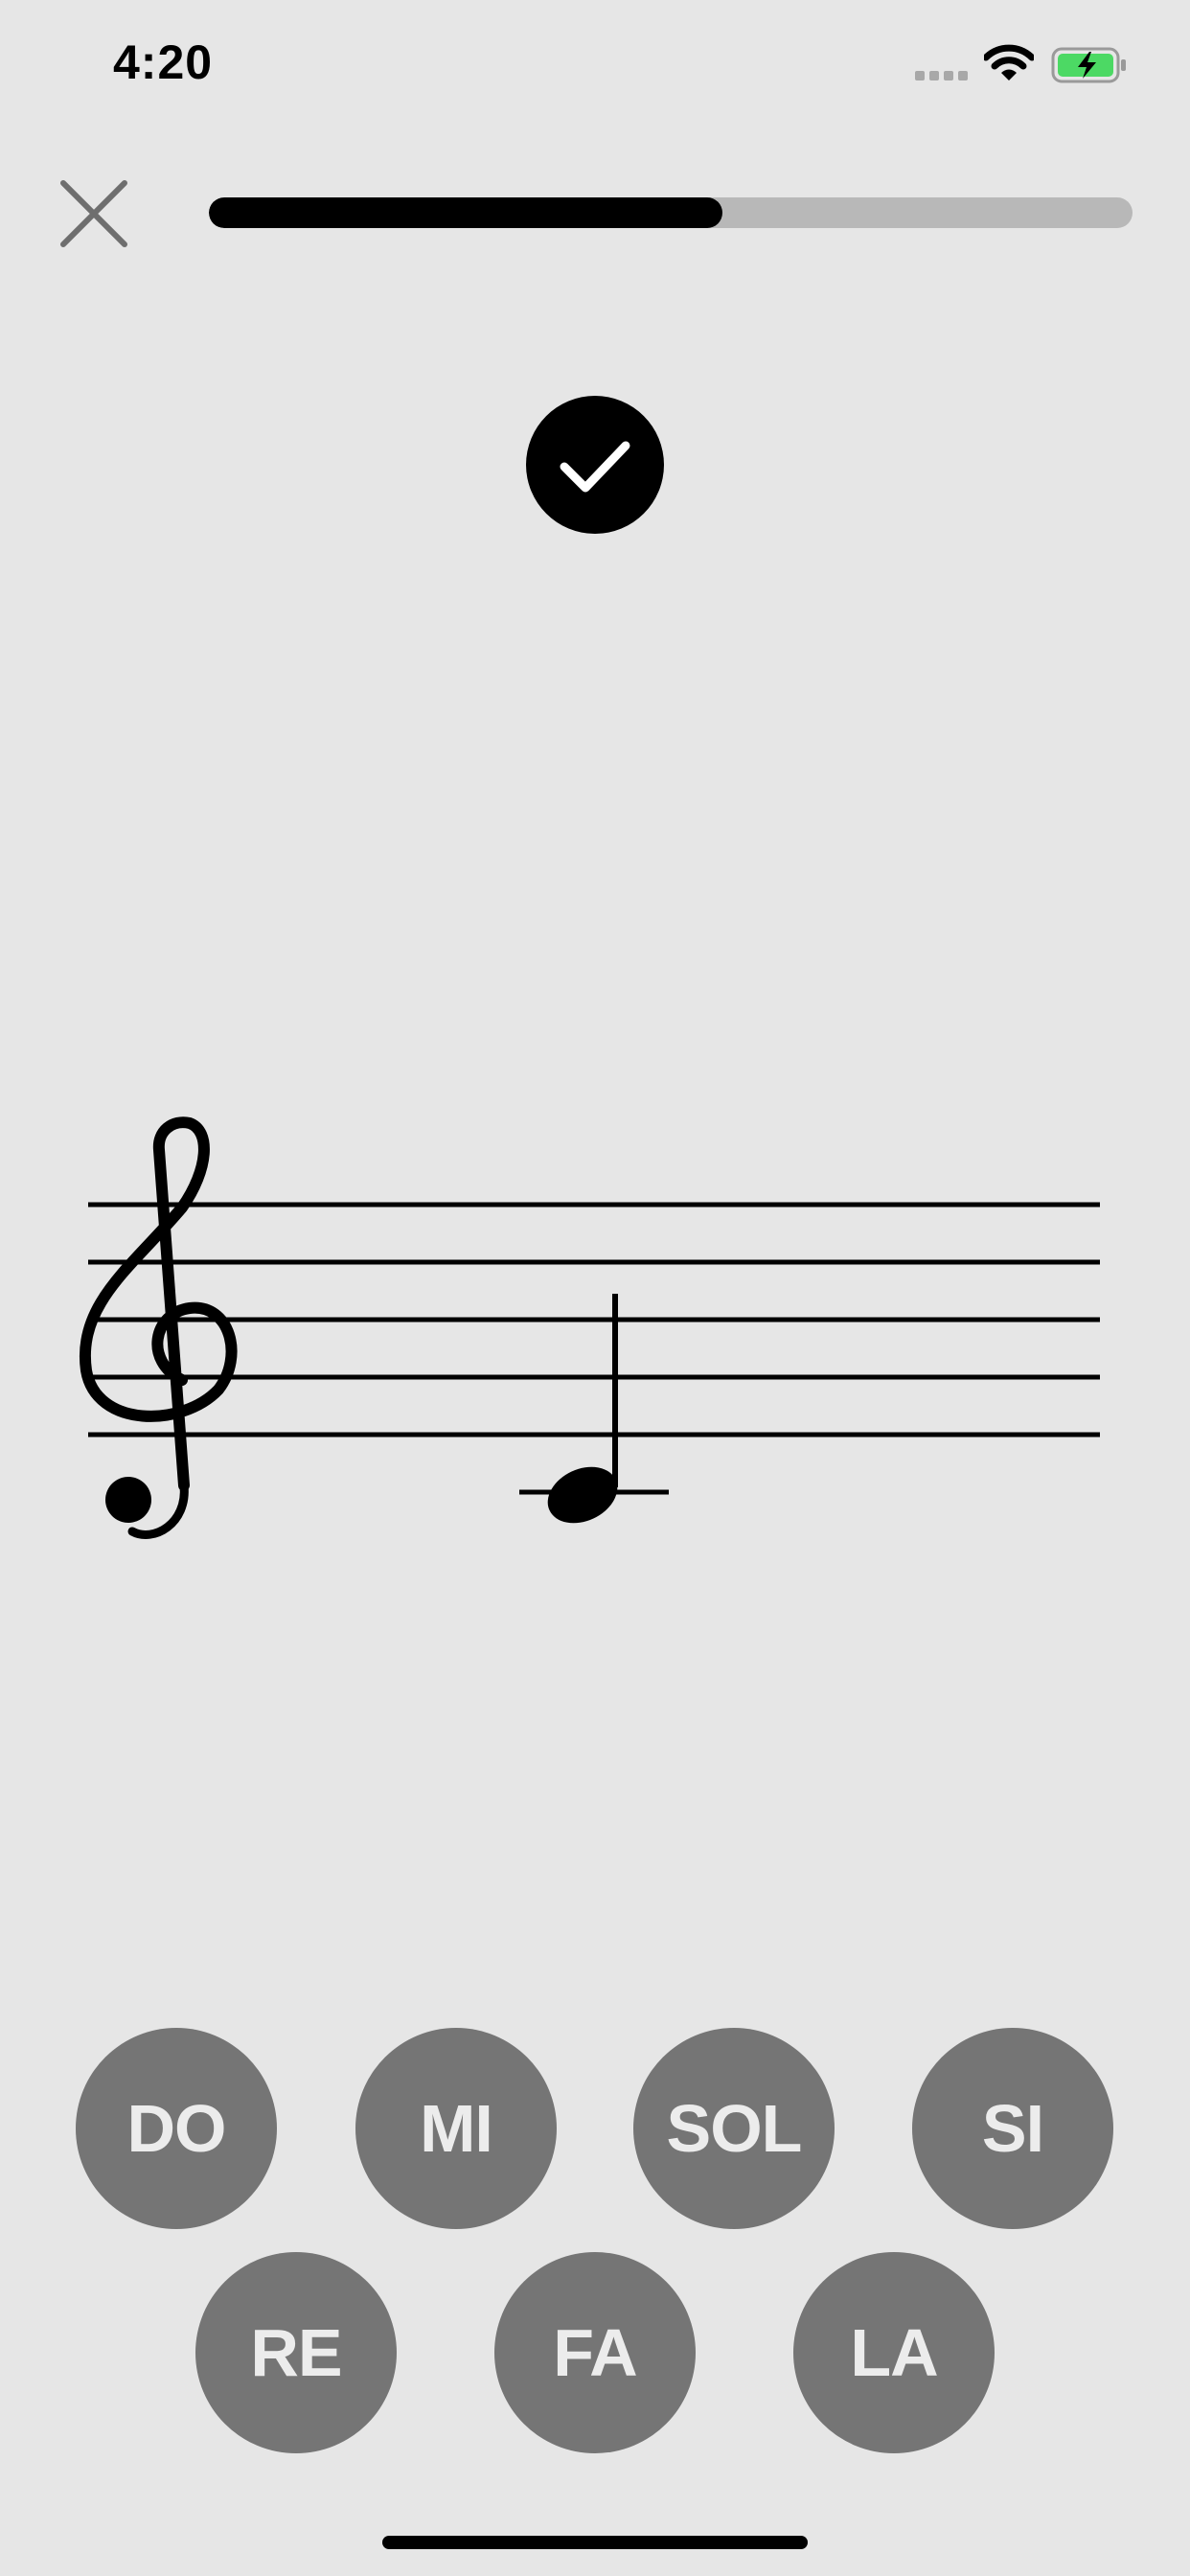 The image size is (1190, 2576). What do you see at coordinates (296, 2352) in the screenshot?
I see `answer-button-re: RE` at bounding box center [296, 2352].